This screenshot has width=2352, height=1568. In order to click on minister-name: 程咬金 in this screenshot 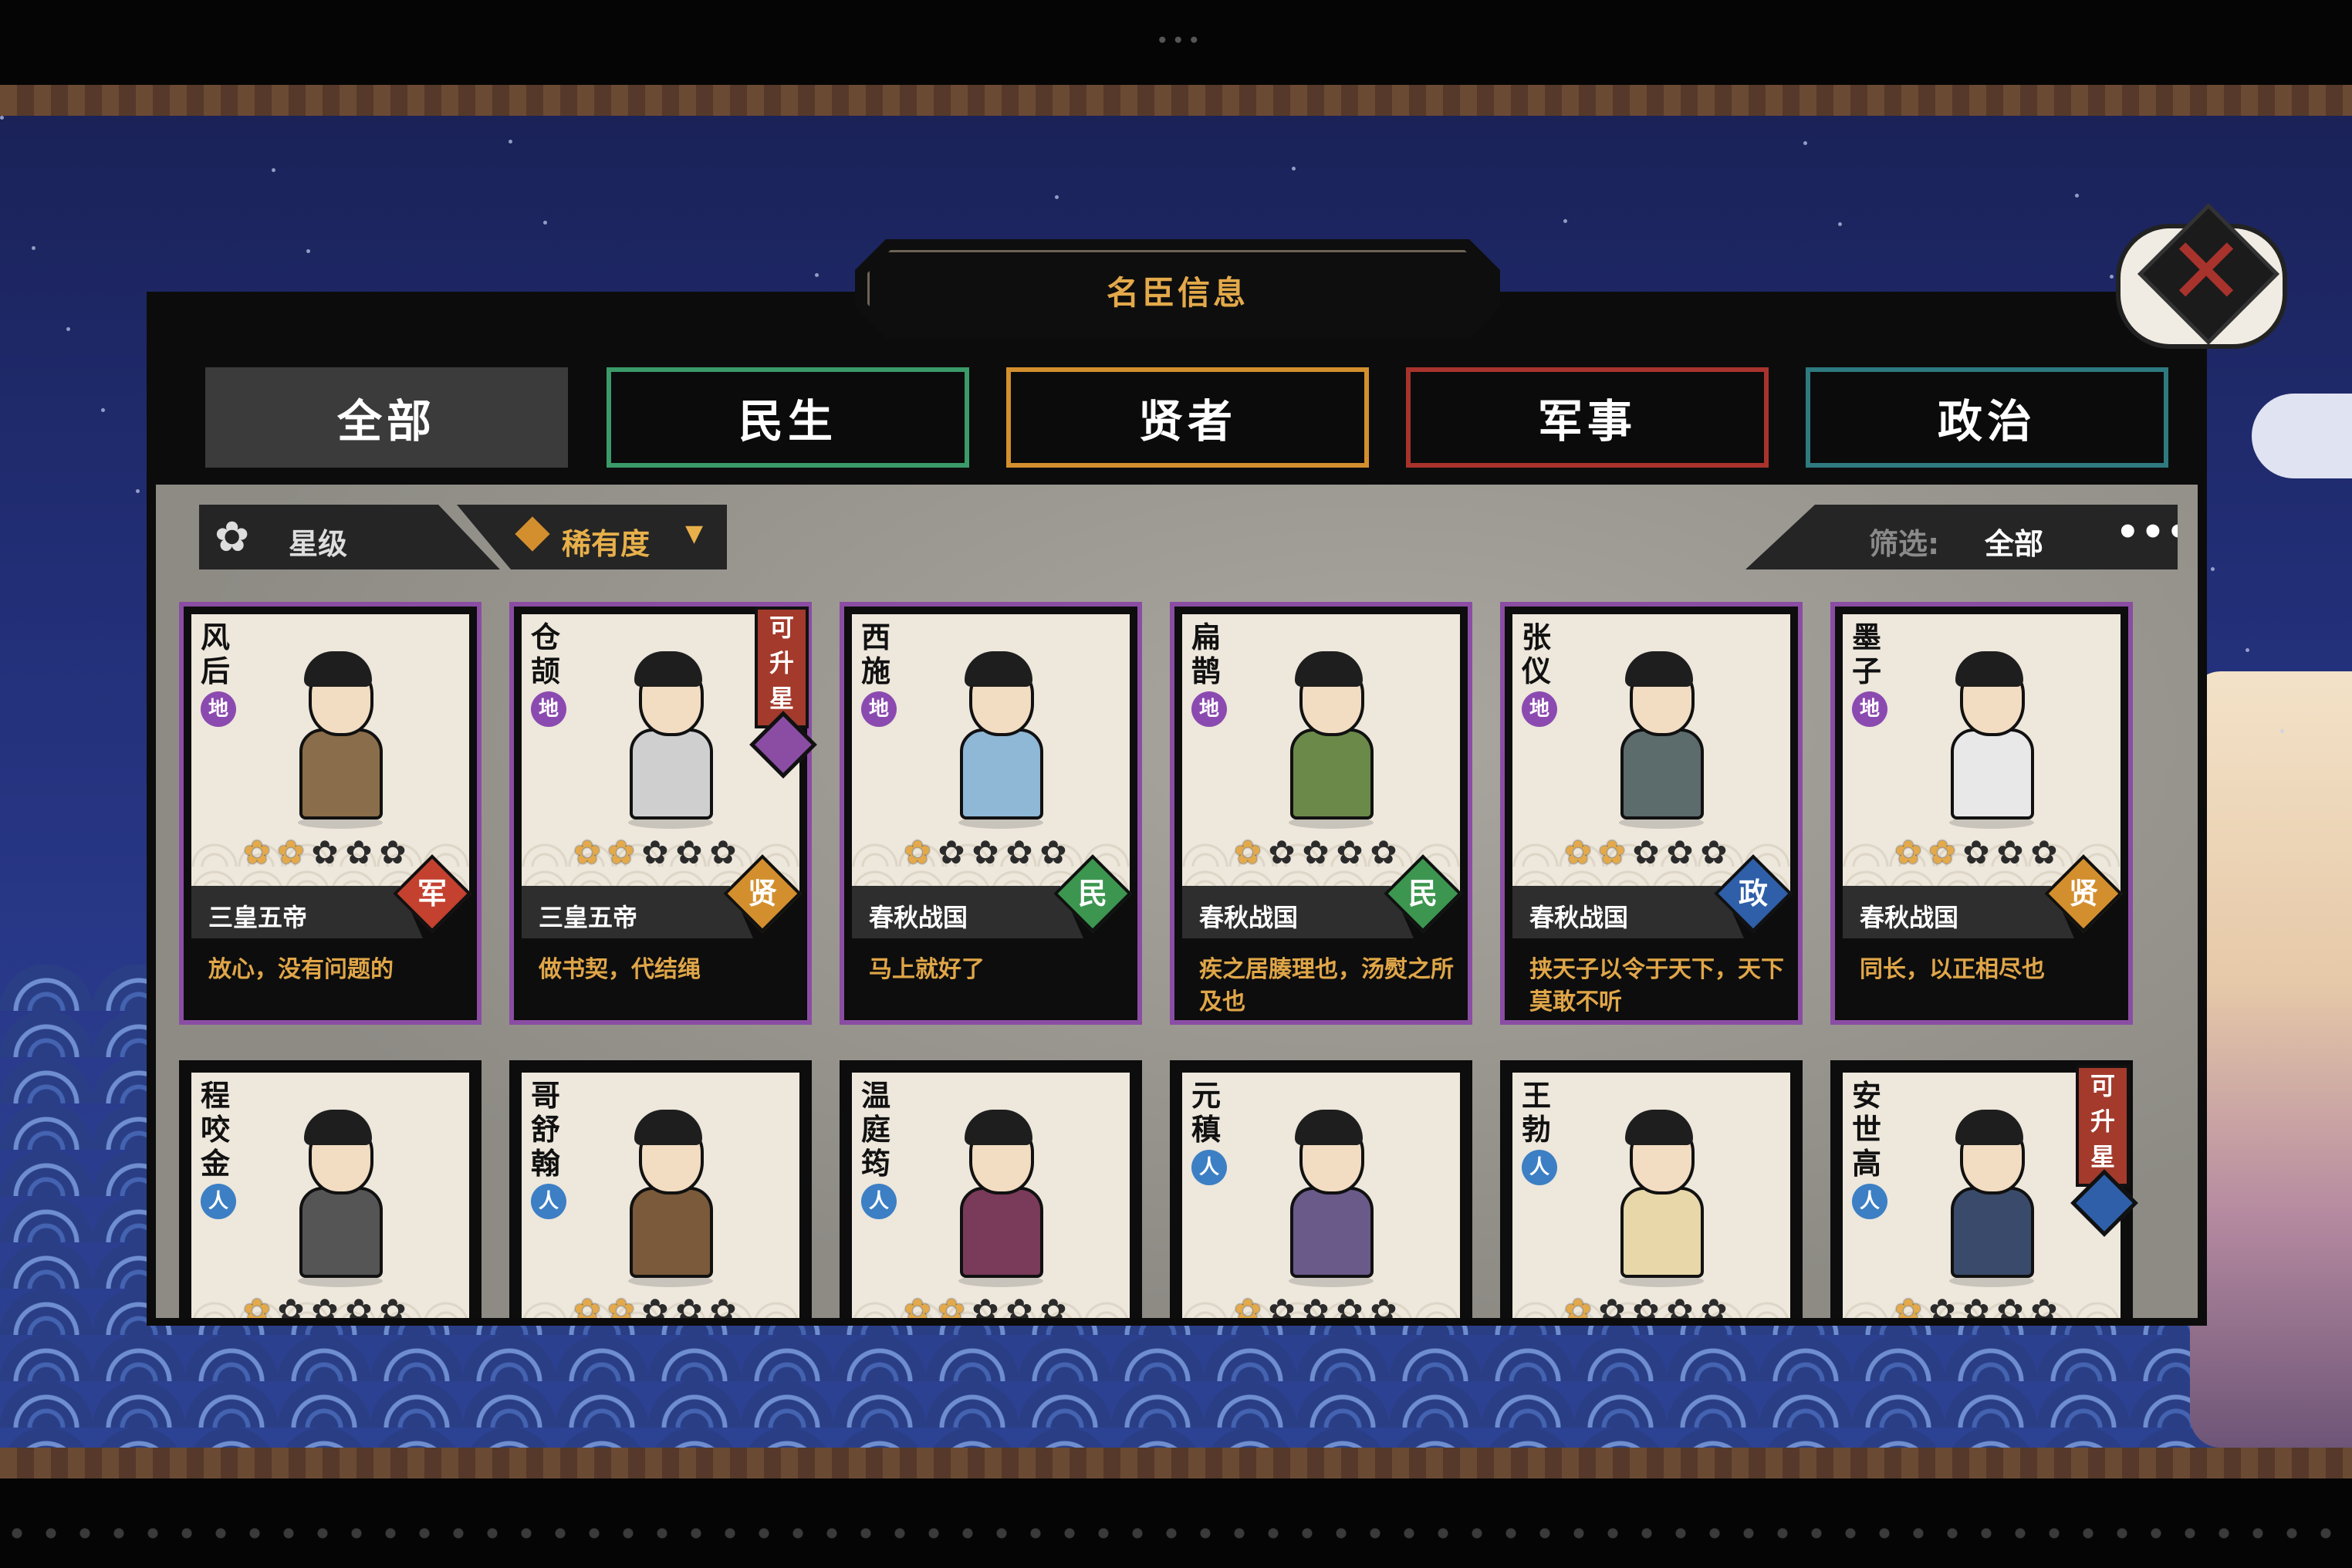, I will do `click(216, 1130)`.